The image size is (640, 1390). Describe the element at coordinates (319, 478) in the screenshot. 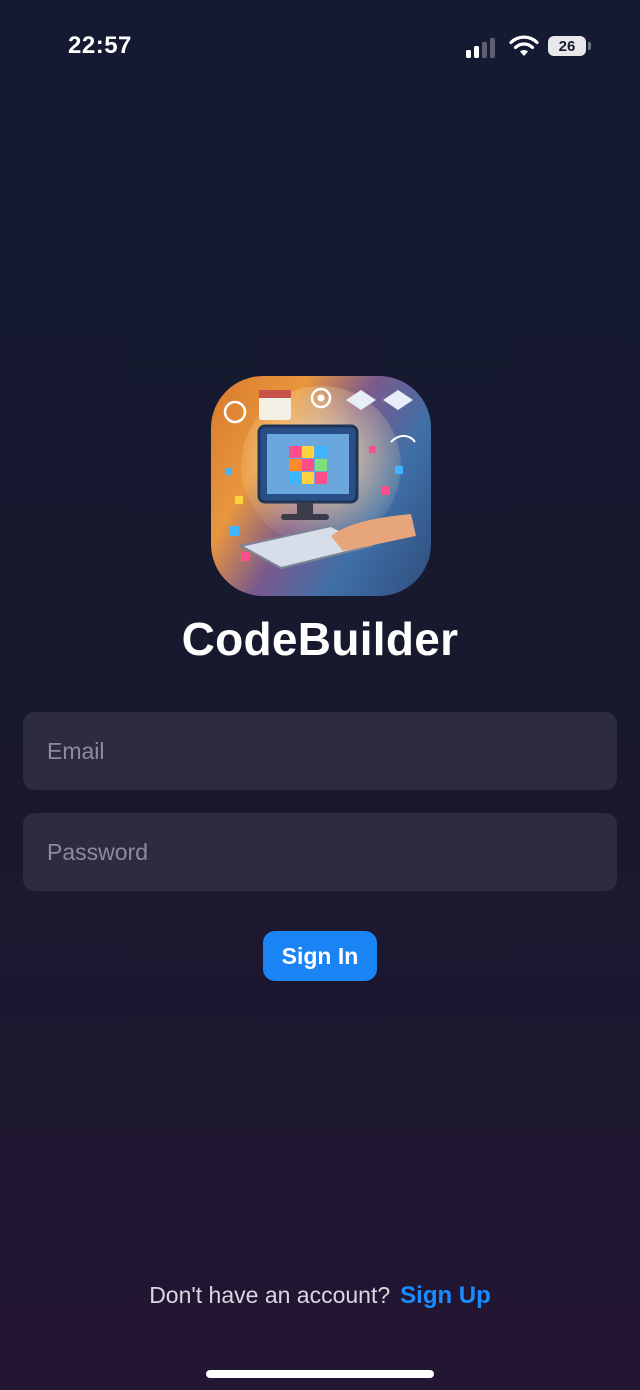

I see `app-logo-illustration` at that location.